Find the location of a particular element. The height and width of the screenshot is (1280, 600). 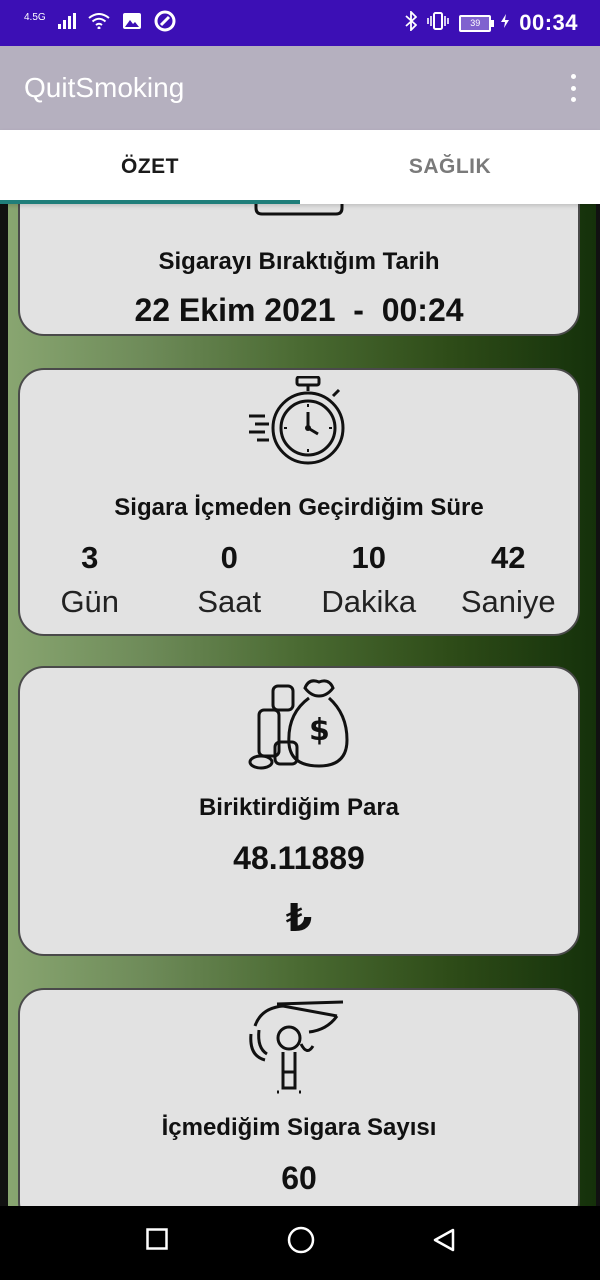

vibrate-icon is located at coordinates (438, 23).